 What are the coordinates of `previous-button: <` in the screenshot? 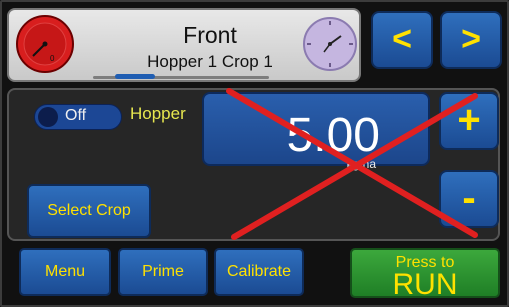 It's located at (402, 40).